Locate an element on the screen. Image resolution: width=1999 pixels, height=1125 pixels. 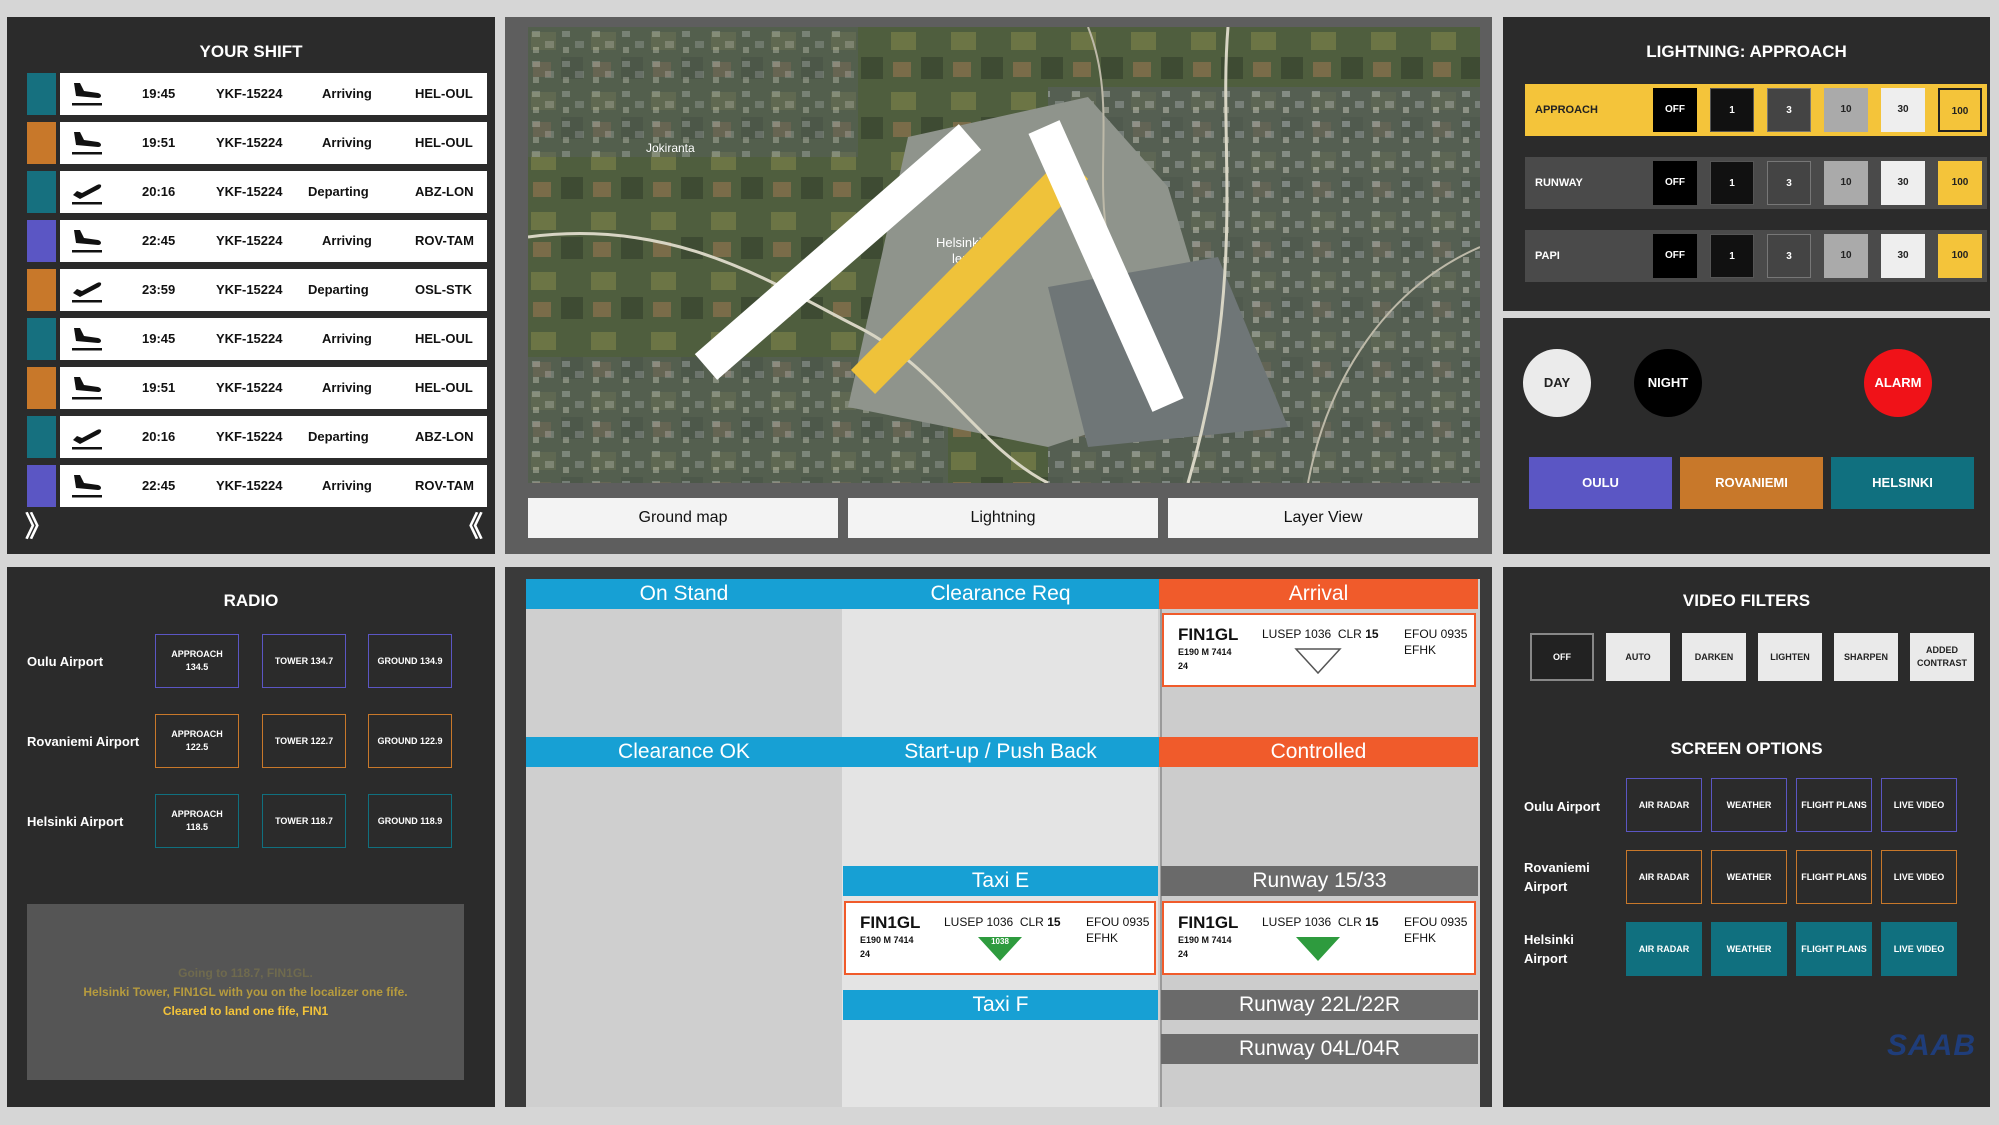
radio-freq-button: GROUND 134.9 is located at coordinates (410, 661).